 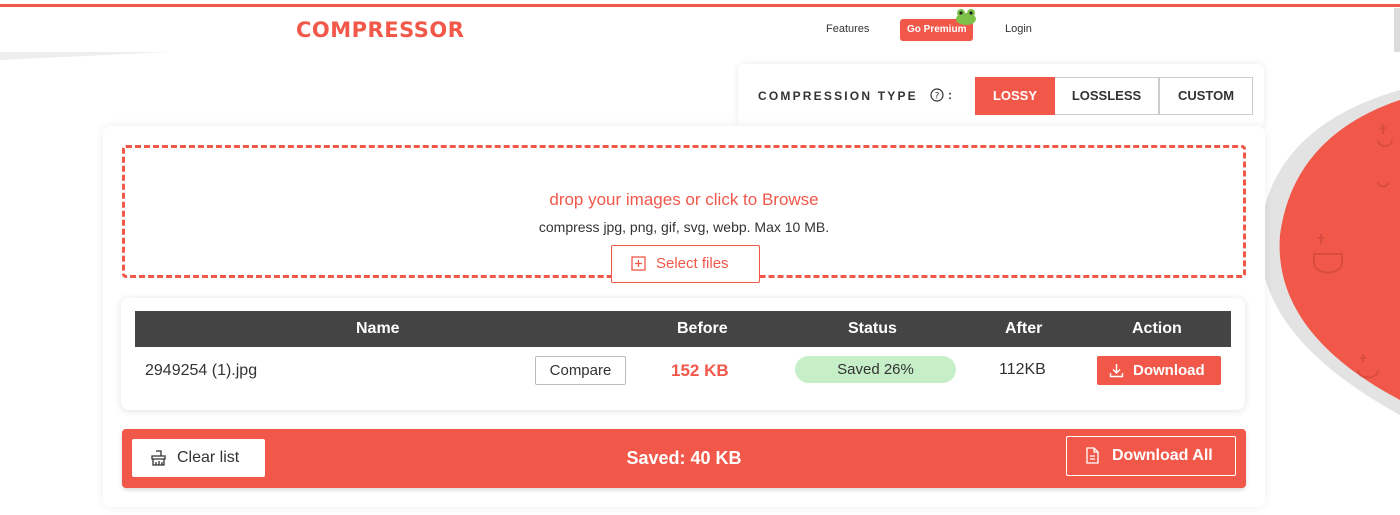 What do you see at coordinates (847, 29) in the screenshot?
I see `nav-features: Features` at bounding box center [847, 29].